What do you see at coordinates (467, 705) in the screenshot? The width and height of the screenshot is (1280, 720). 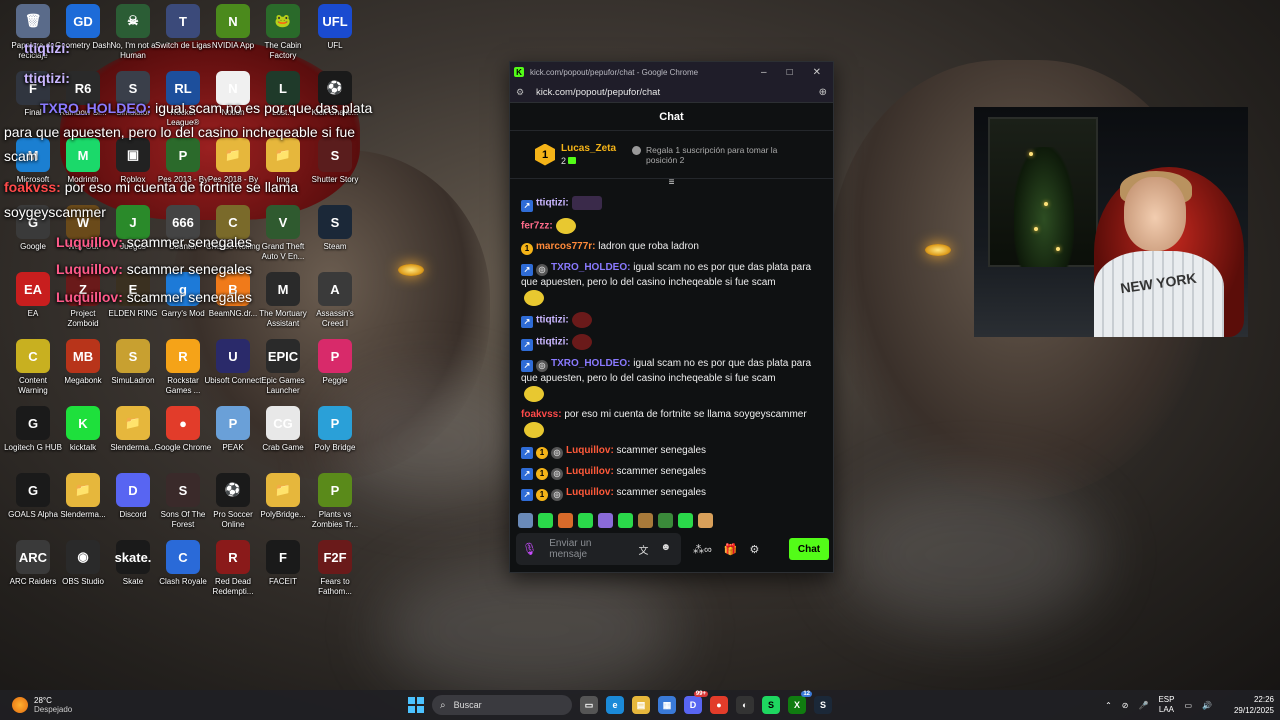 I see `search-placeholder: Buscar` at bounding box center [467, 705].